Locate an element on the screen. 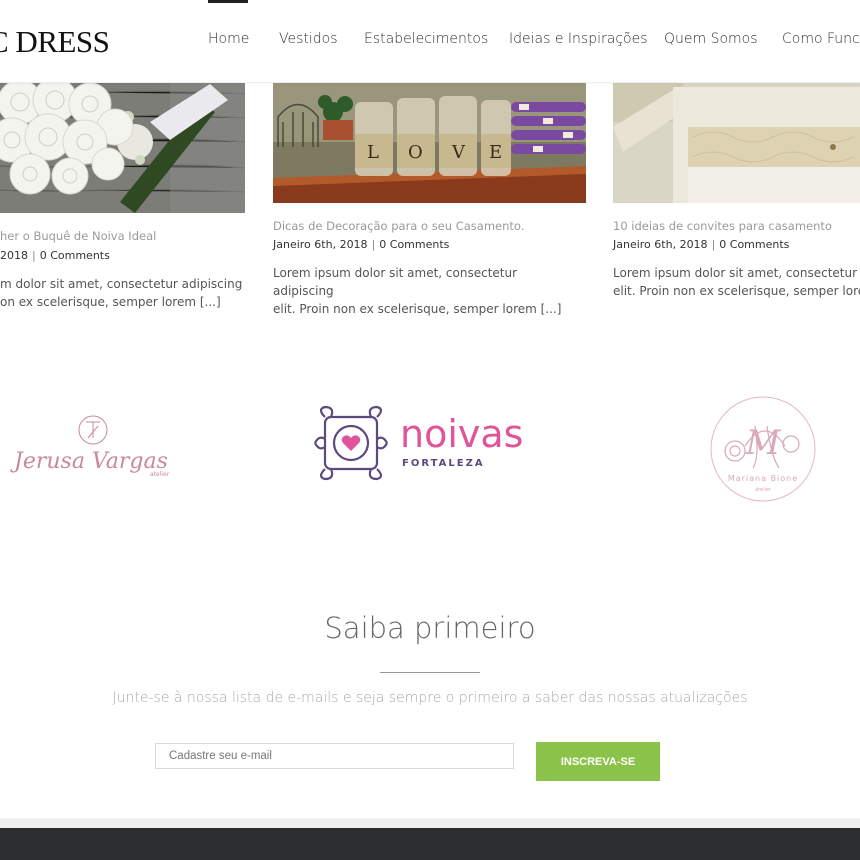 This screenshot has height=860, width=860. post-image-bouquet is located at coordinates (122, 147).